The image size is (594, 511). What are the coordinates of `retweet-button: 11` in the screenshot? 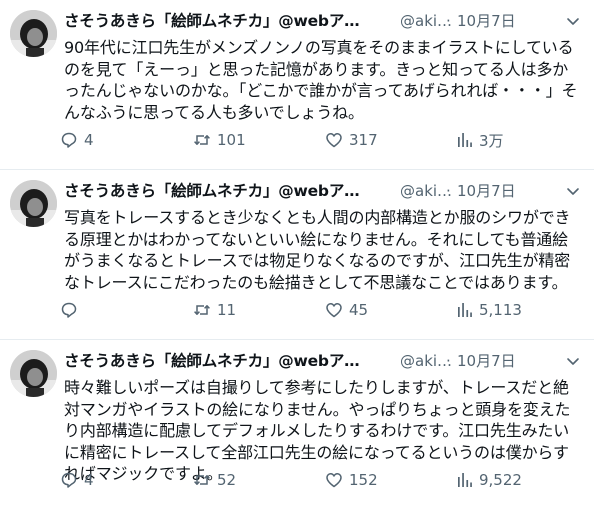 It's located at (214, 310).